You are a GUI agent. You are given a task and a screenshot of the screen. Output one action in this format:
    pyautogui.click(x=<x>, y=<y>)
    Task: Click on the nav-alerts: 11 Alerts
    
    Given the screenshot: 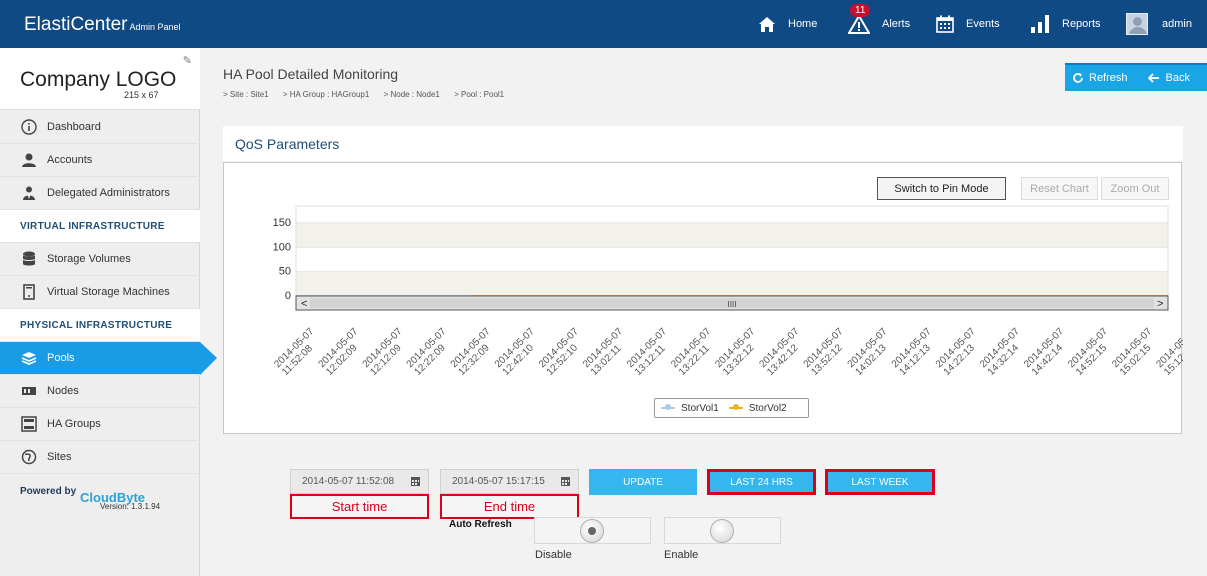 What is the action you would take?
    pyautogui.click(x=879, y=24)
    